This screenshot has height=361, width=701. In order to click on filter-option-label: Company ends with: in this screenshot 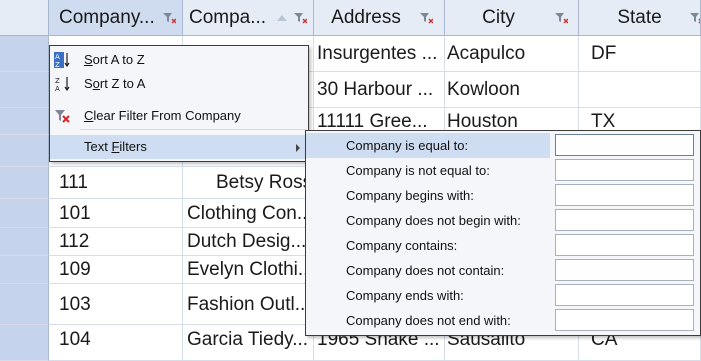, I will do `click(405, 295)`.